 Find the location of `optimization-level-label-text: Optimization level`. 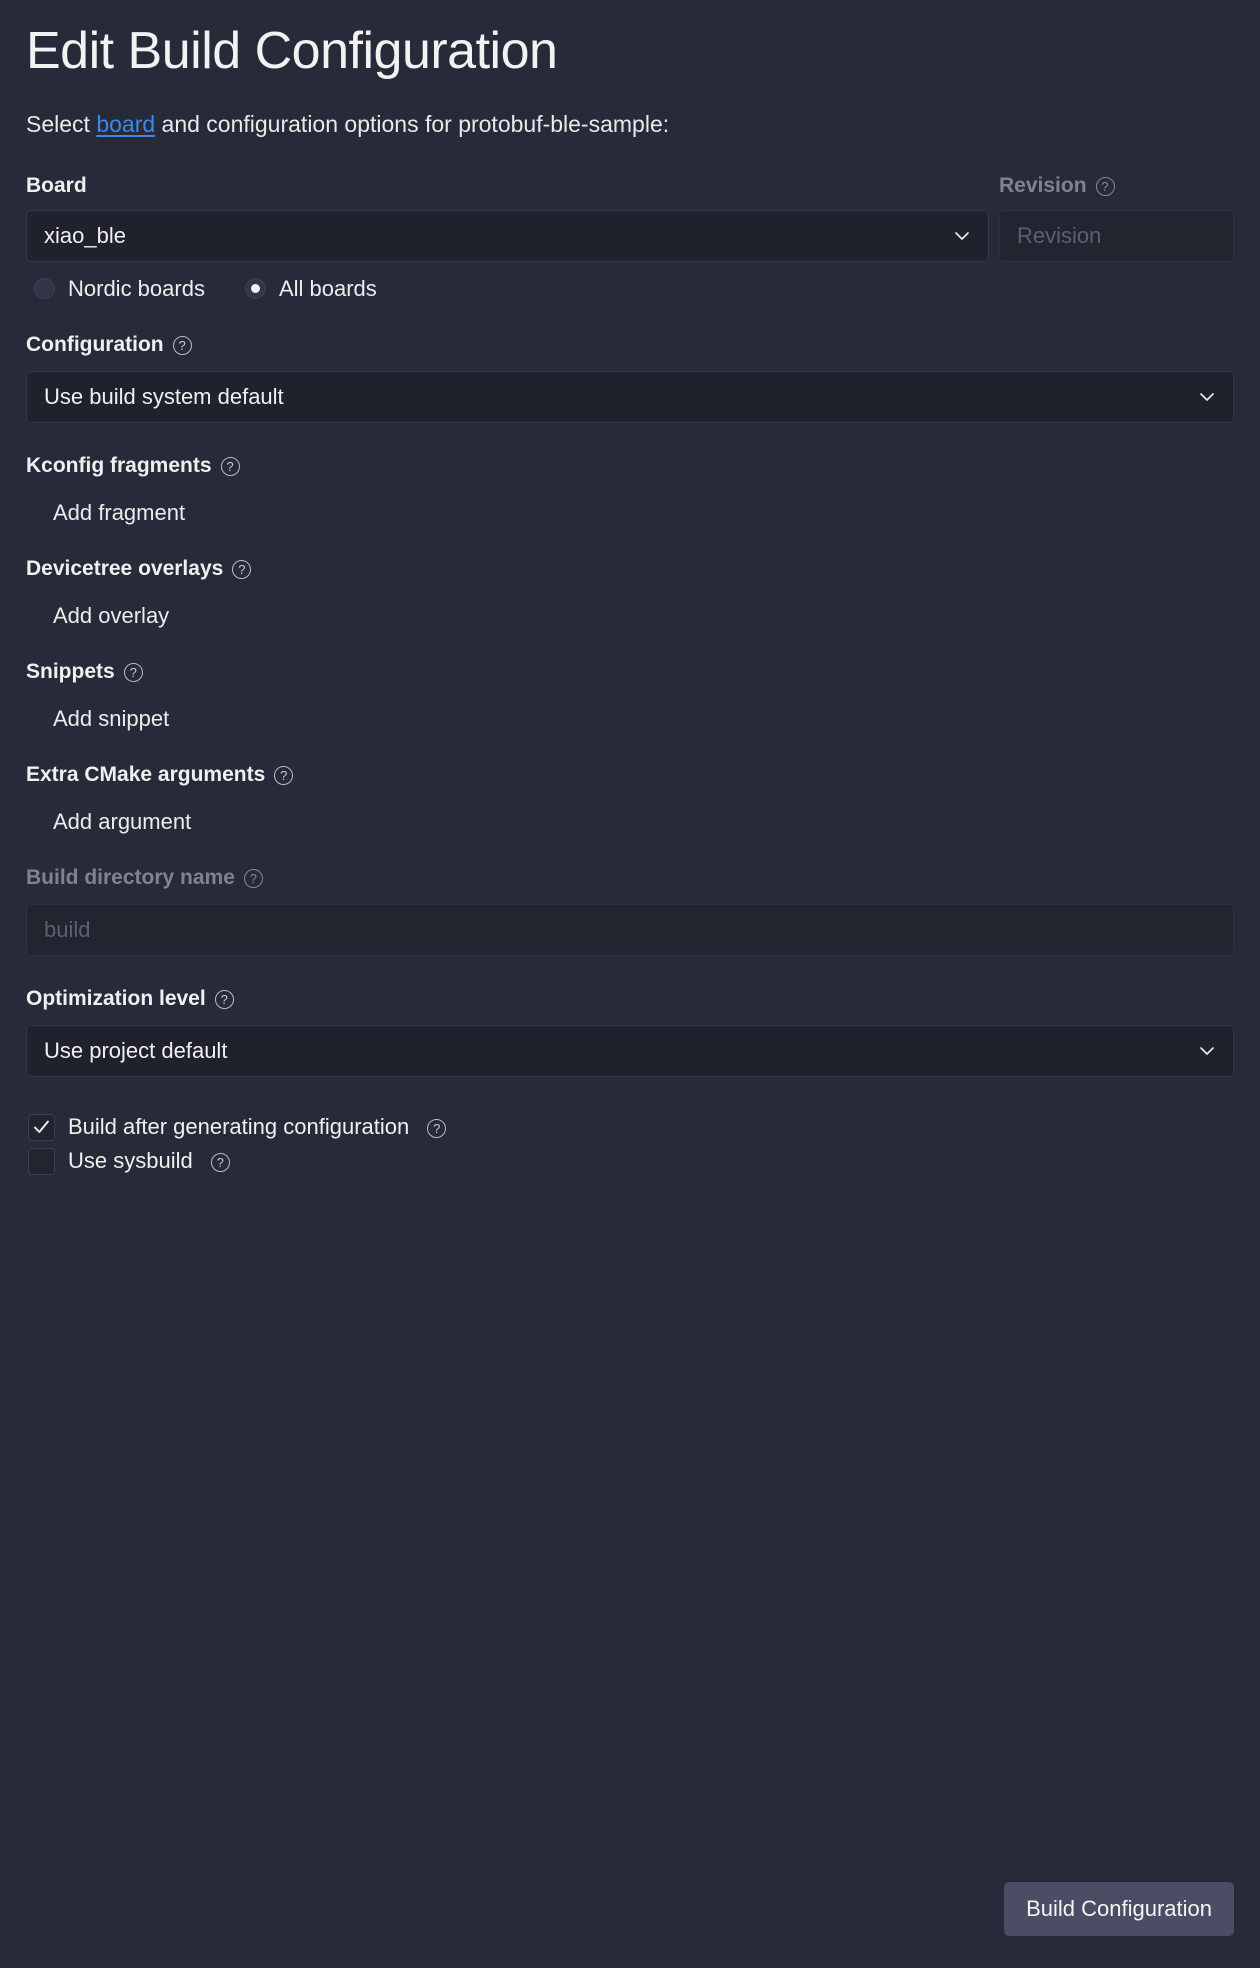

optimization-level-label-text: Optimization level is located at coordinates (116, 998).